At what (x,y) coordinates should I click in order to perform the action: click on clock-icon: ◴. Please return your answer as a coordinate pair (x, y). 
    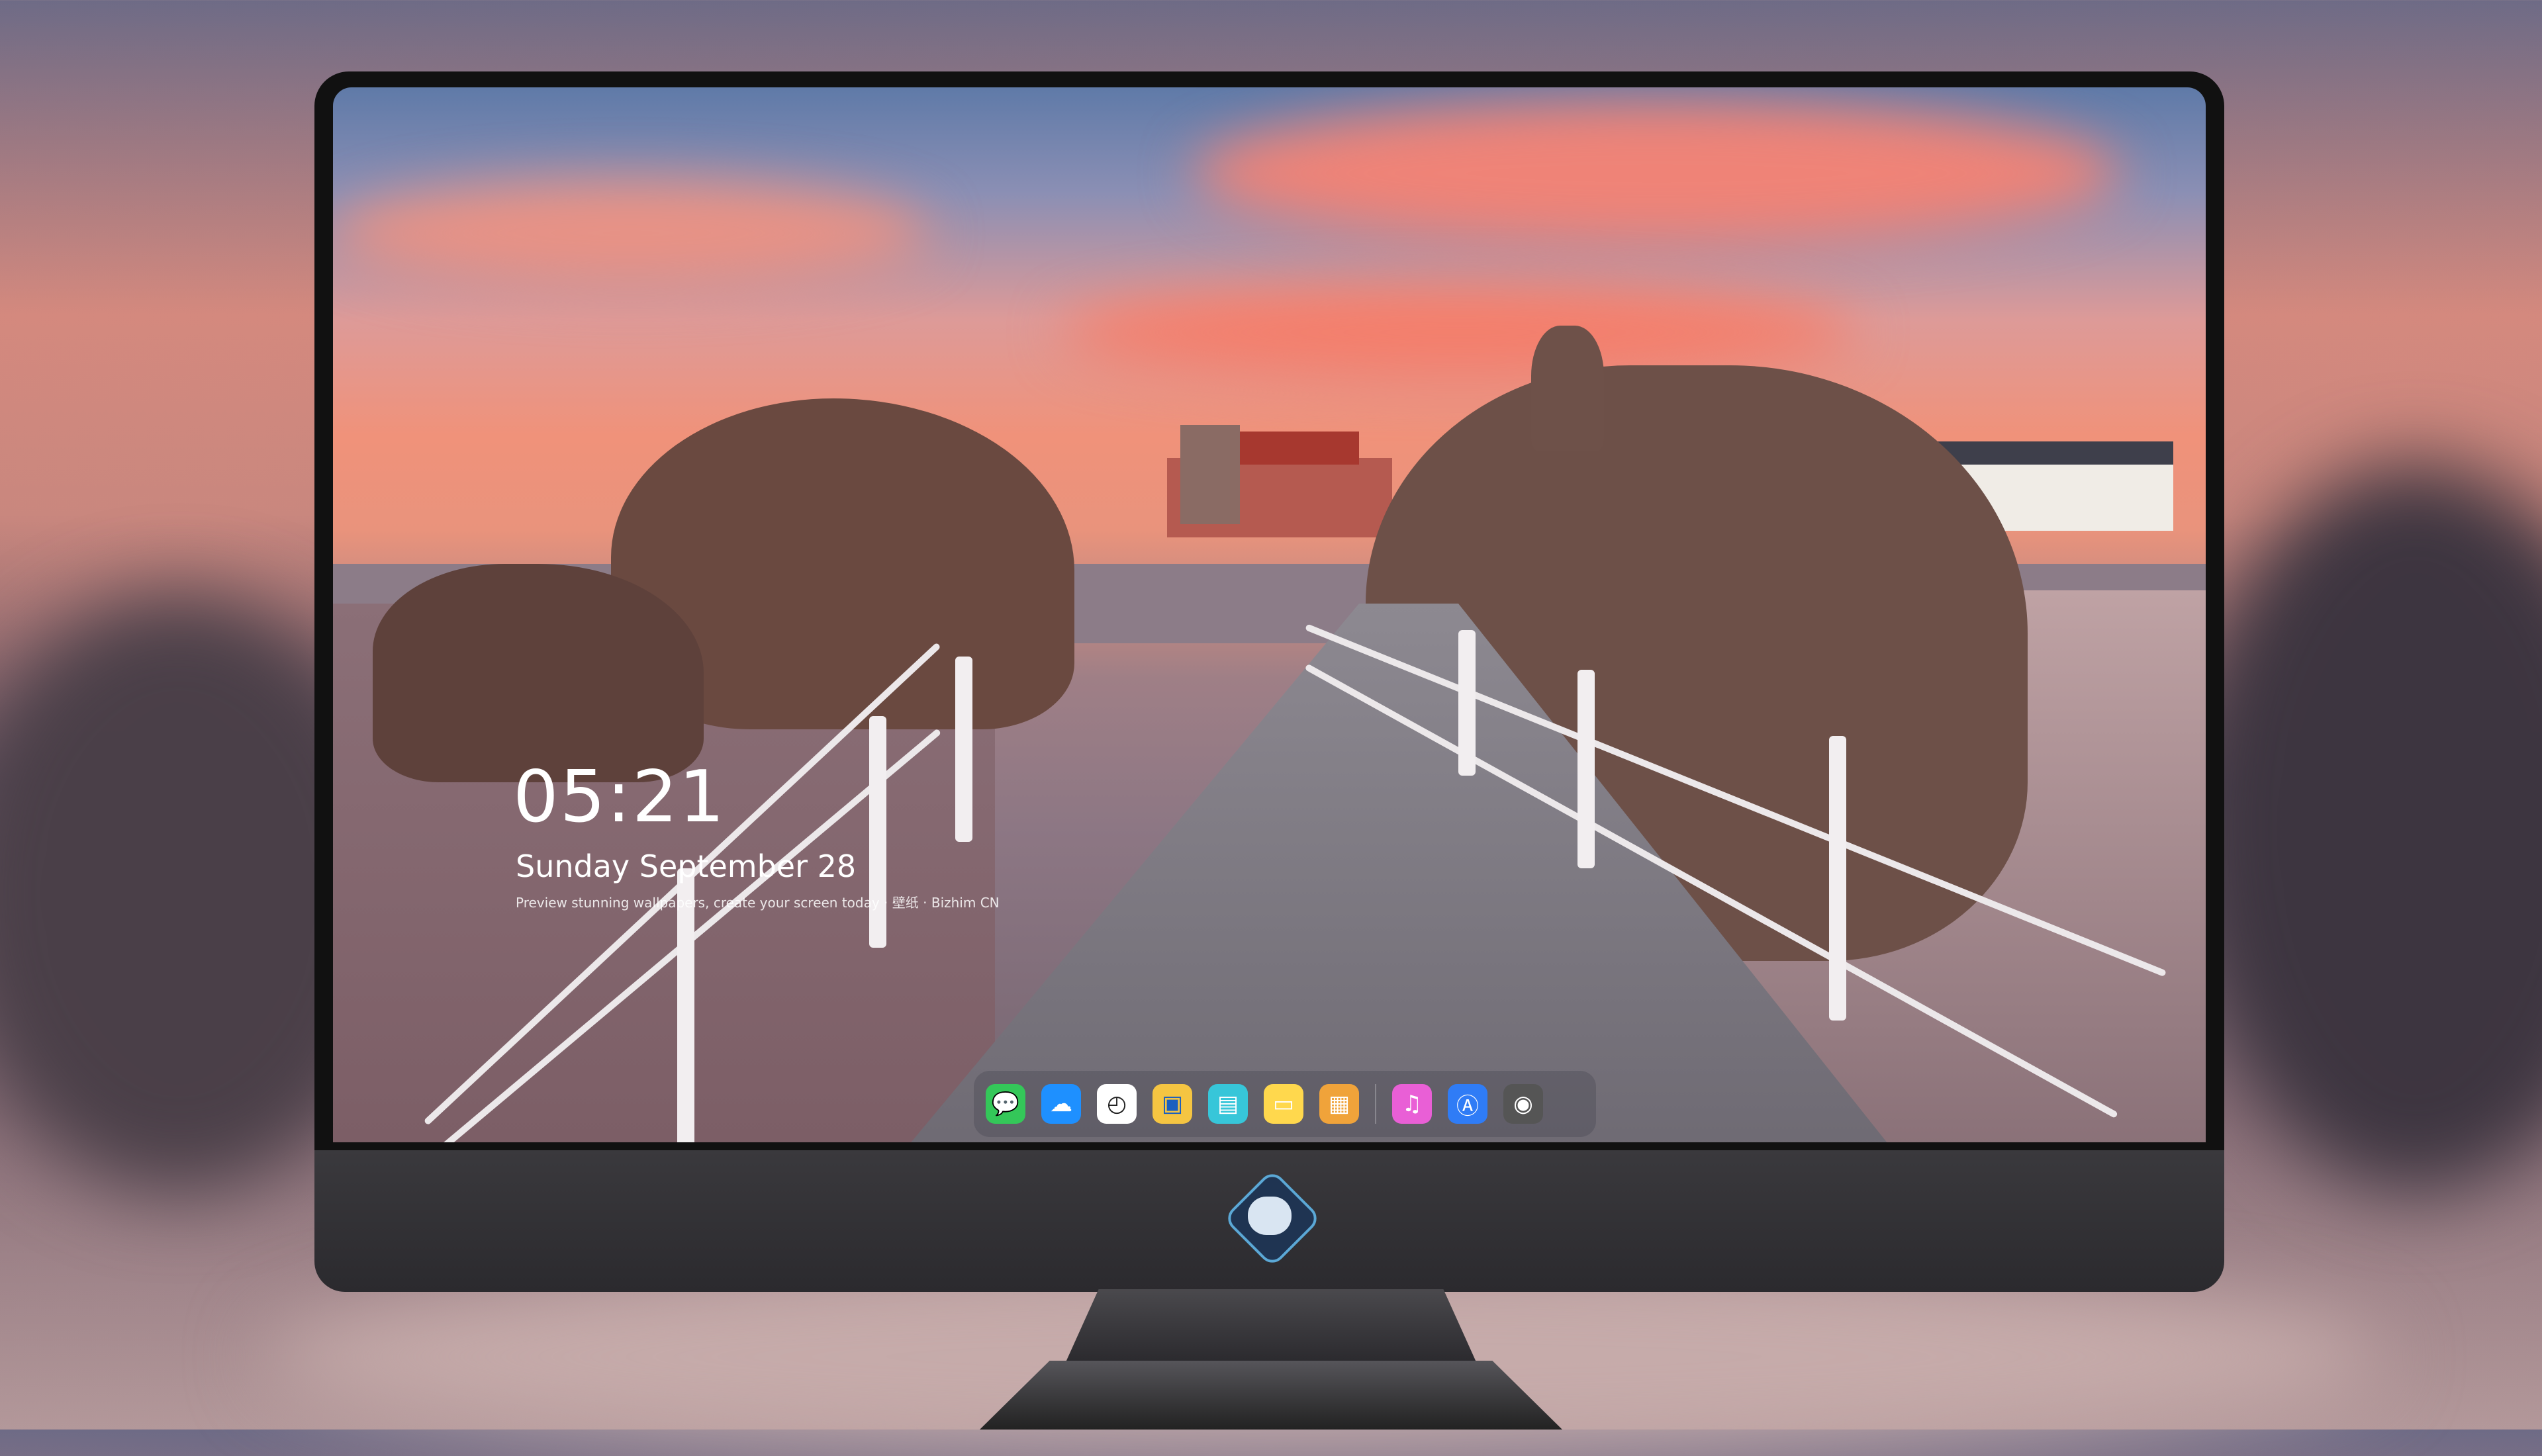
    Looking at the image, I should click on (1117, 1104).